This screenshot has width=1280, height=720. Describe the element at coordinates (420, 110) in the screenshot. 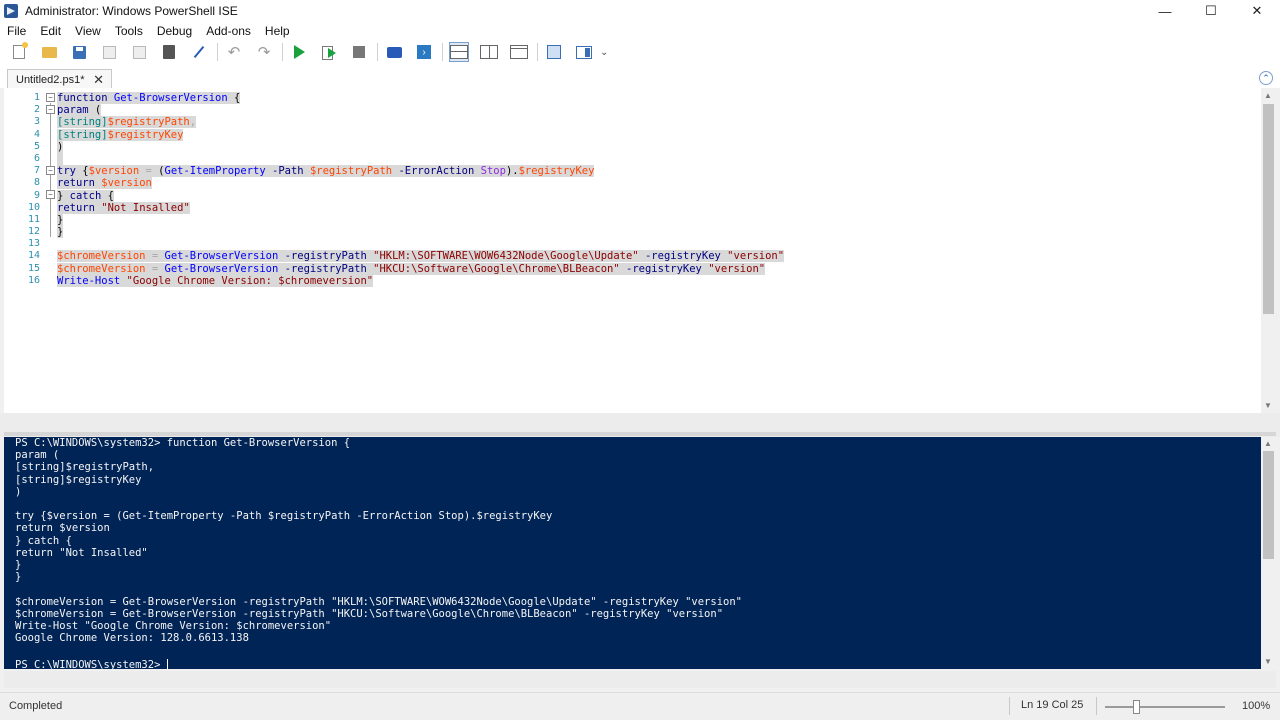

I see `code-line: param (` at that location.